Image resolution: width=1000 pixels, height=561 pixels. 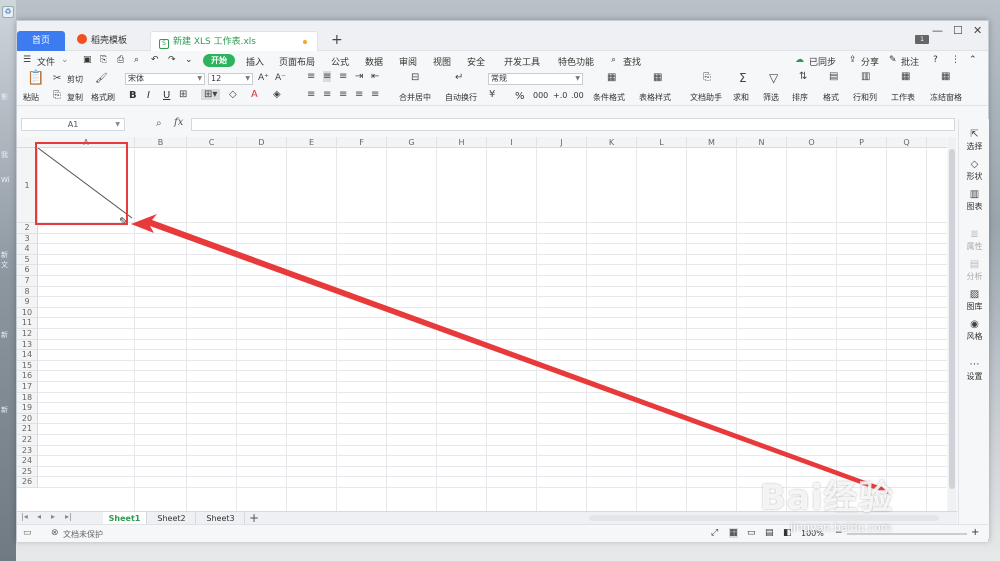 I want to click on page-break-view-icon: ▤, so click(x=769, y=533).